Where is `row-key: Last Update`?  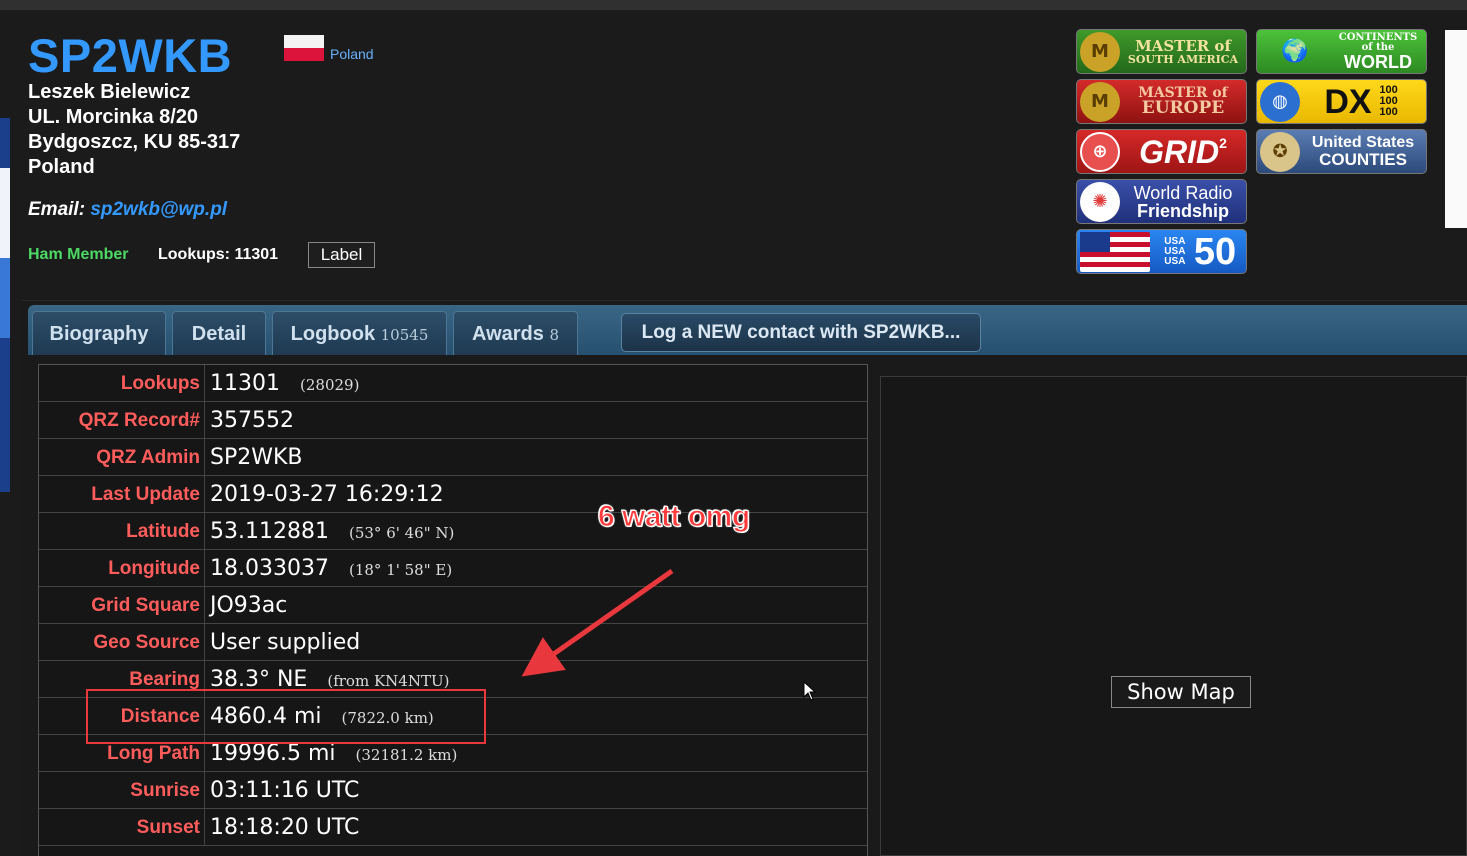 row-key: Last Update is located at coordinates (122, 494).